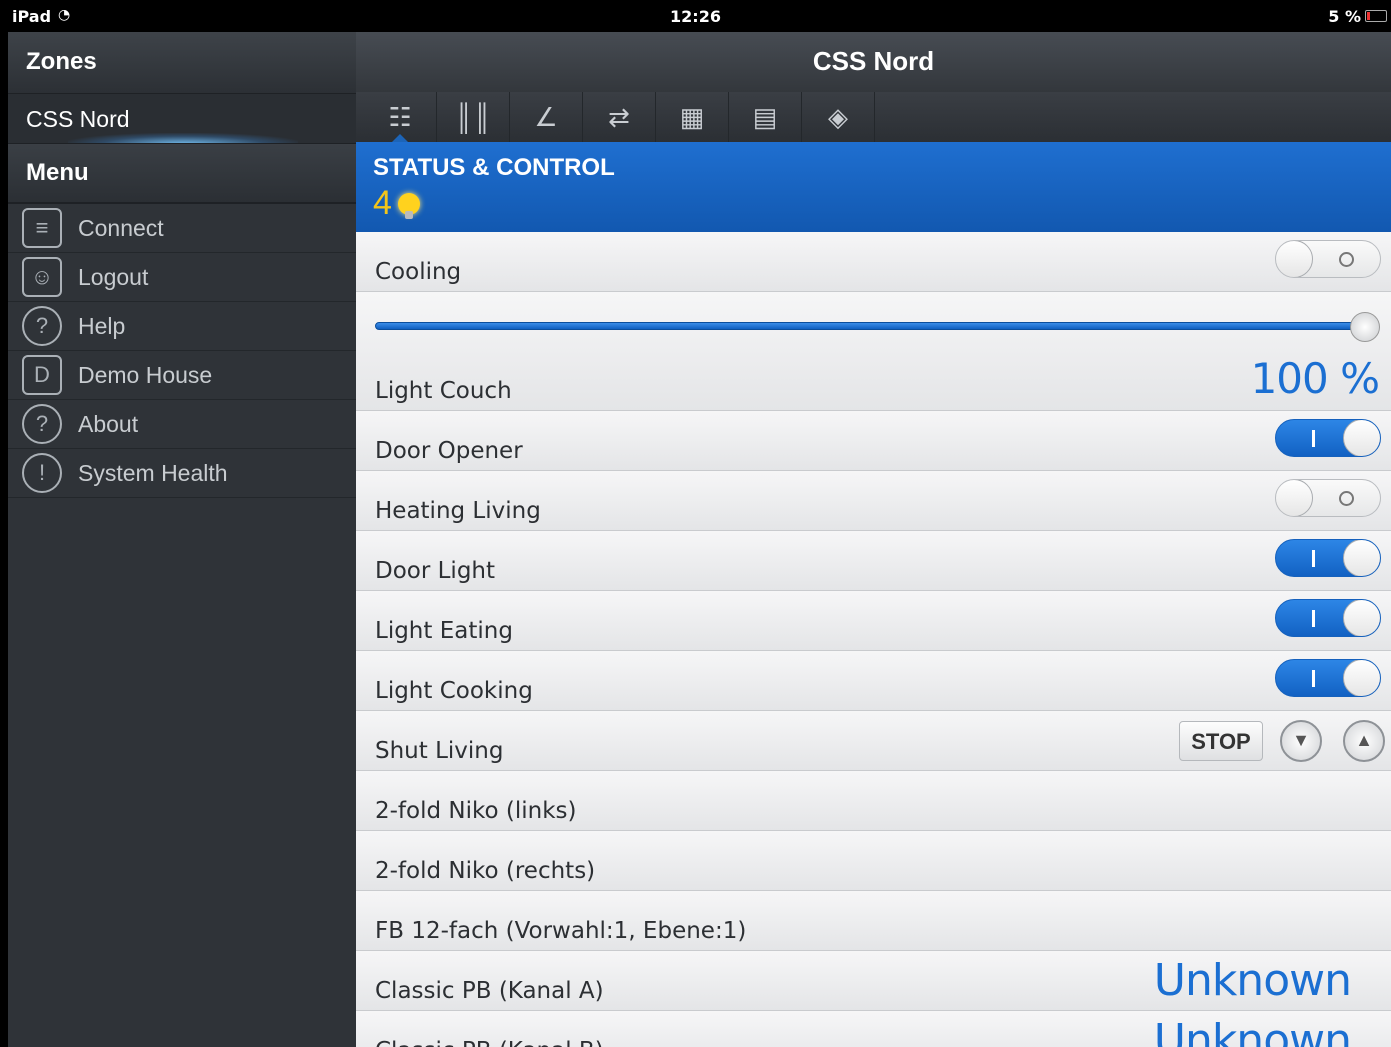 This screenshot has width=1391, height=1047. I want to click on active-count-value: 4, so click(382, 203).